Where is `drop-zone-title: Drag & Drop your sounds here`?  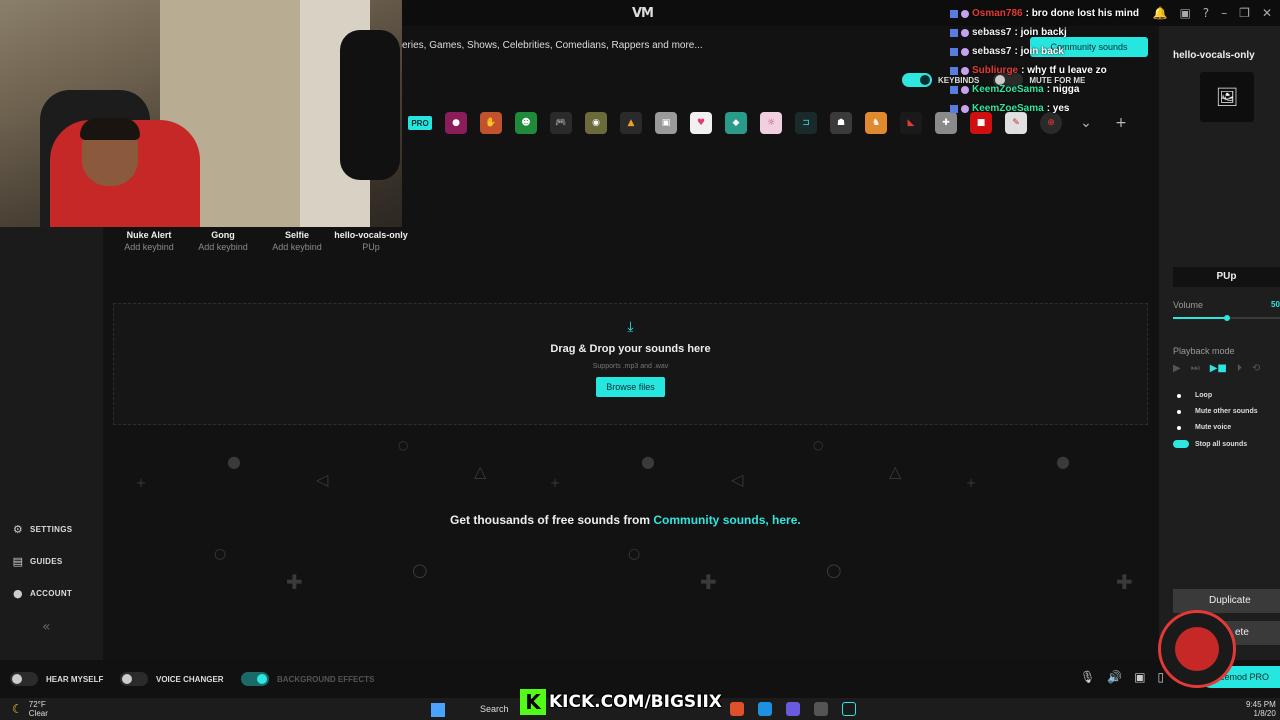
drop-zone-title: Drag & Drop your sounds here is located at coordinates (630, 349).